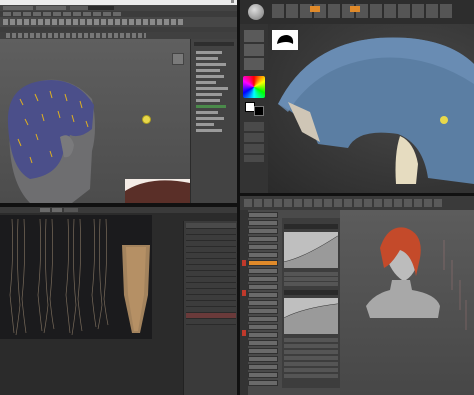 The image size is (474, 395). What do you see at coordinates (244, 302) in the screenshot?
I see `editor-left-strip` at bounding box center [244, 302].